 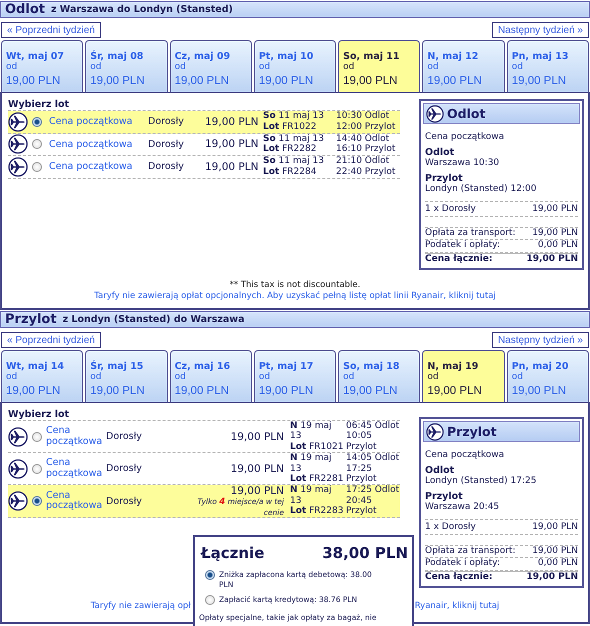 What do you see at coordinates (379, 66) in the screenshot?
I see `day-tab: So, maj 11 od 19,00 PLN` at bounding box center [379, 66].